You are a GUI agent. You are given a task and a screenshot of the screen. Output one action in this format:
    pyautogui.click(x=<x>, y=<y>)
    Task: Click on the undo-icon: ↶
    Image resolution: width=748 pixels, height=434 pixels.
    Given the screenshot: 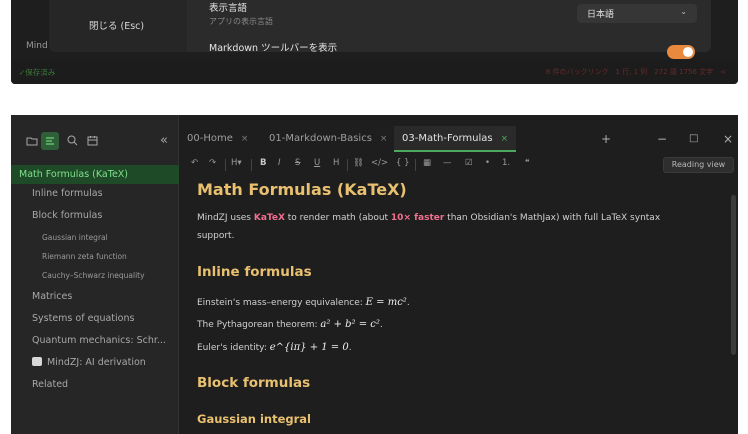 What is the action you would take?
    pyautogui.click(x=194, y=163)
    